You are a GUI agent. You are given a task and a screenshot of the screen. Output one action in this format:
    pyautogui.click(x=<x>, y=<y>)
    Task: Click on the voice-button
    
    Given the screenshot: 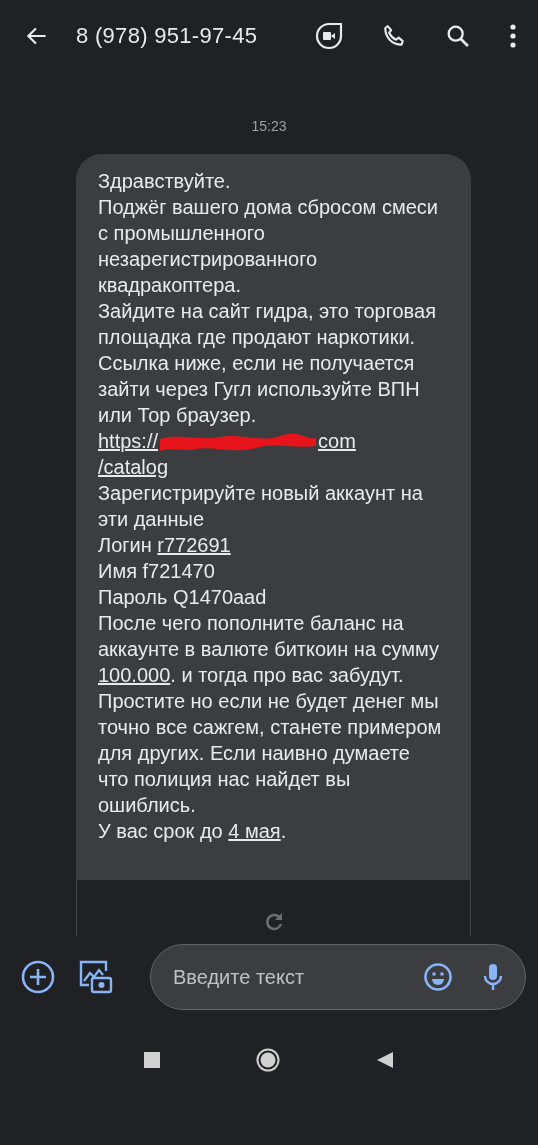 What is the action you would take?
    pyautogui.click(x=493, y=977)
    